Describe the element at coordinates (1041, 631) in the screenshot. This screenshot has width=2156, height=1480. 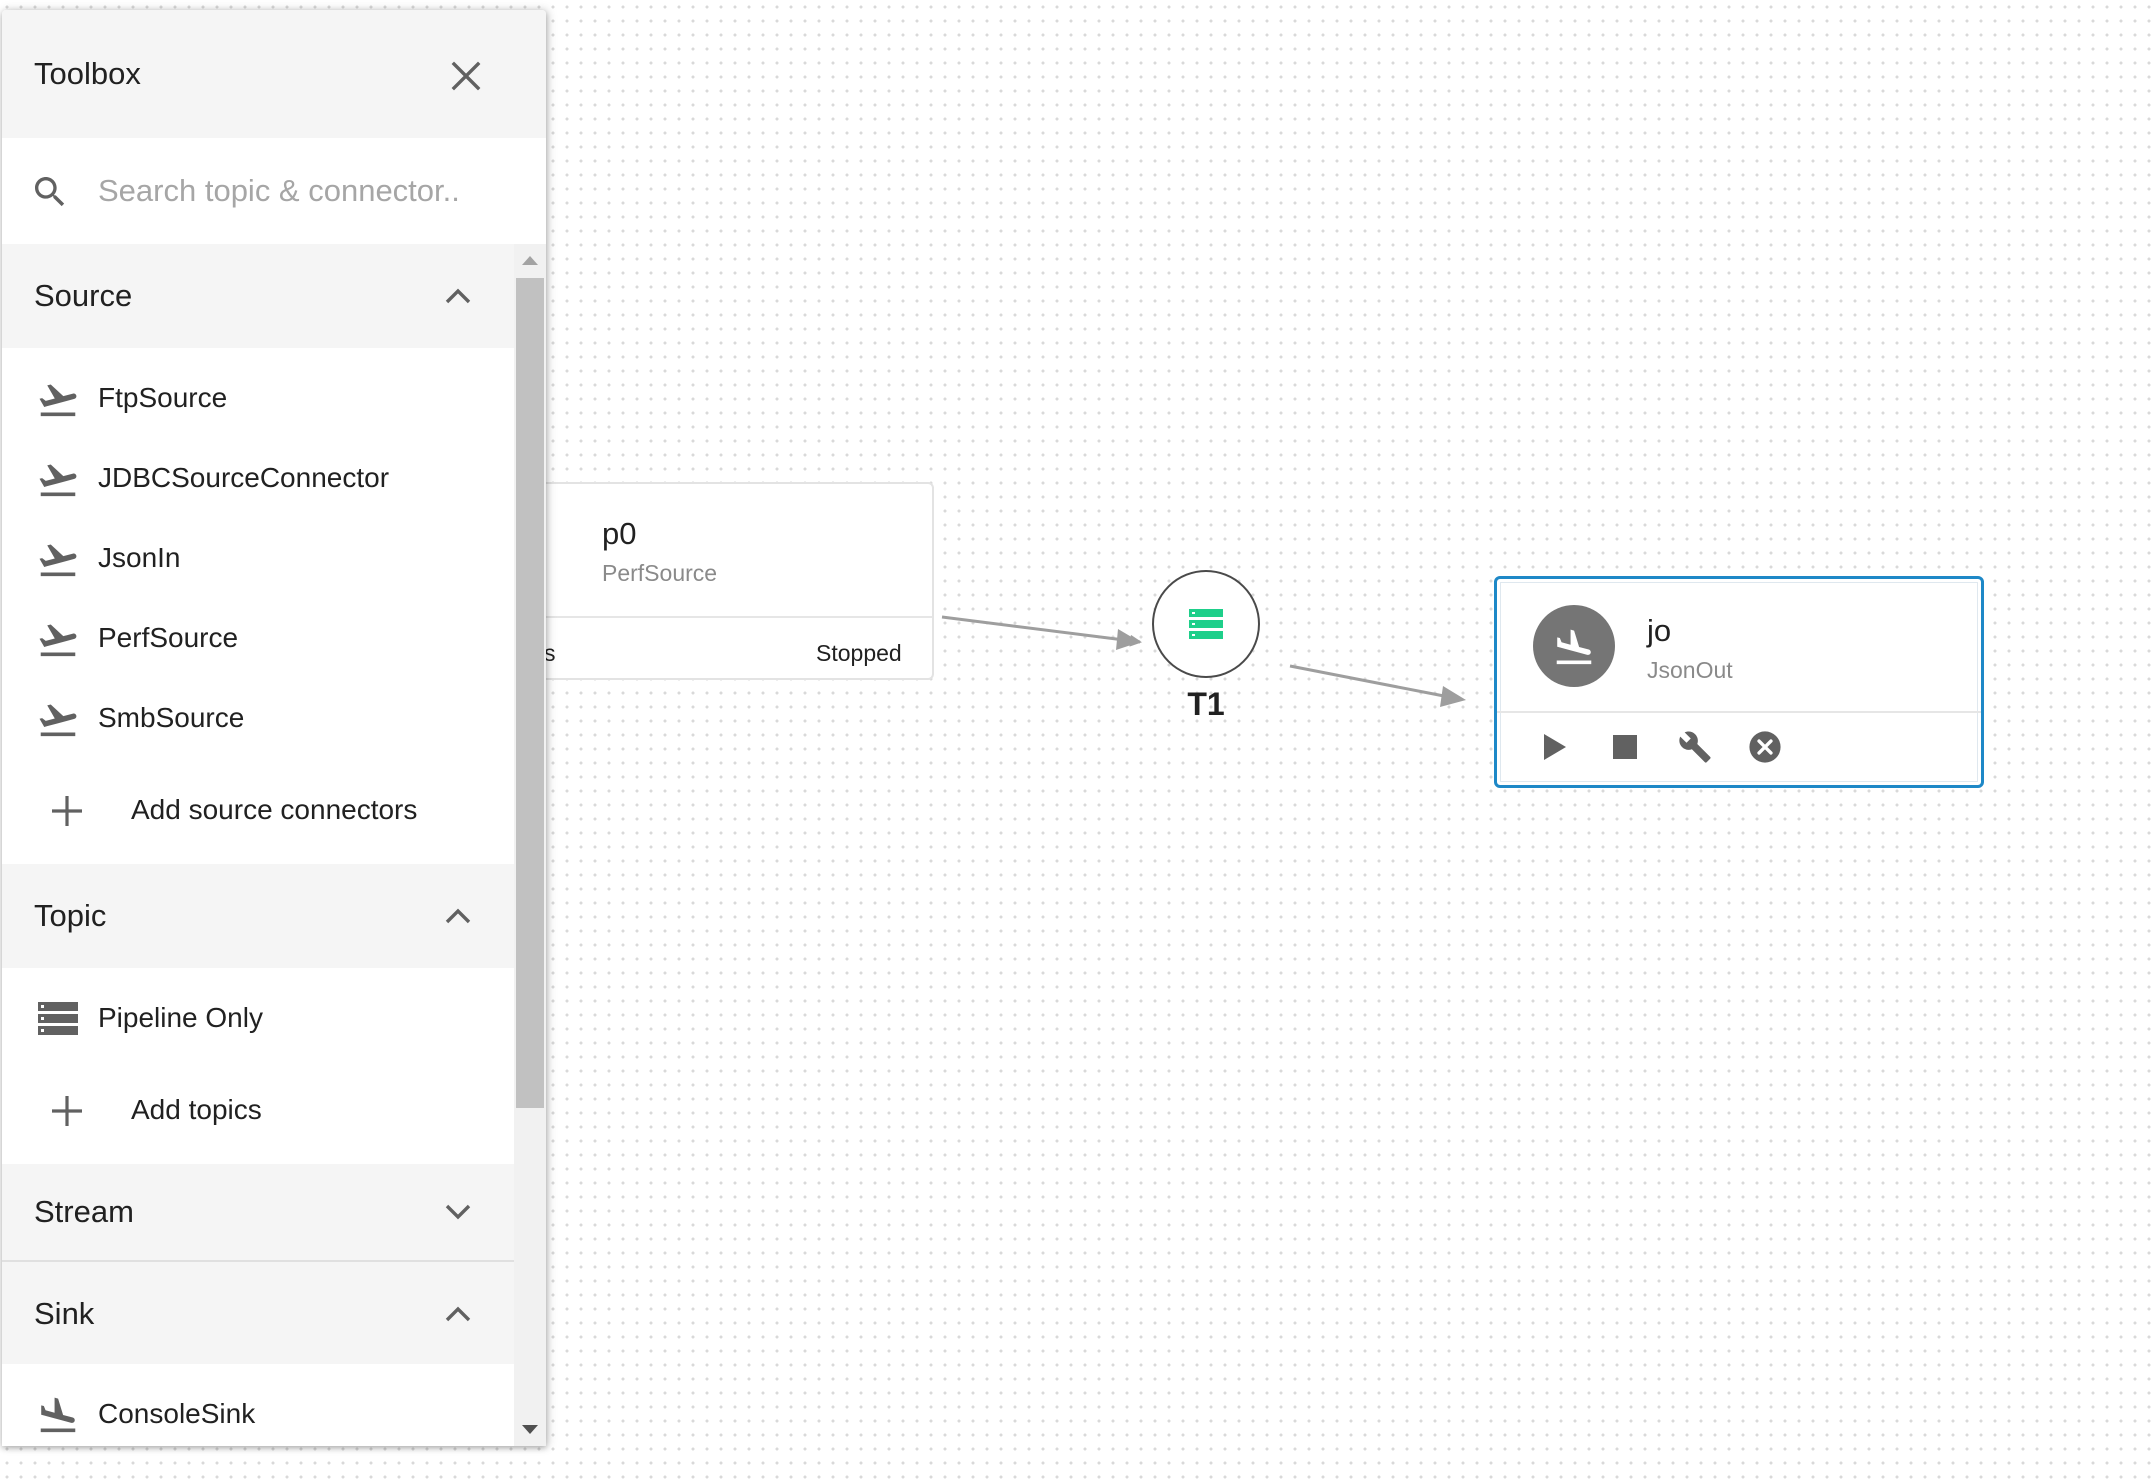
I see `edge-p0-to-t1` at that location.